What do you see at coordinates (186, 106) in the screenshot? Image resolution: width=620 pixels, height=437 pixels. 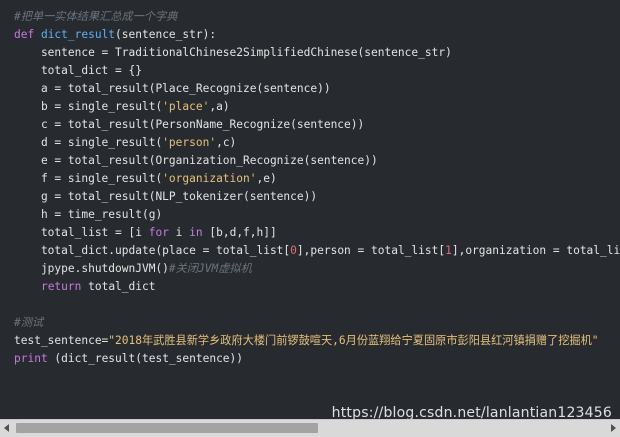 I see `code-token: 'place'` at bounding box center [186, 106].